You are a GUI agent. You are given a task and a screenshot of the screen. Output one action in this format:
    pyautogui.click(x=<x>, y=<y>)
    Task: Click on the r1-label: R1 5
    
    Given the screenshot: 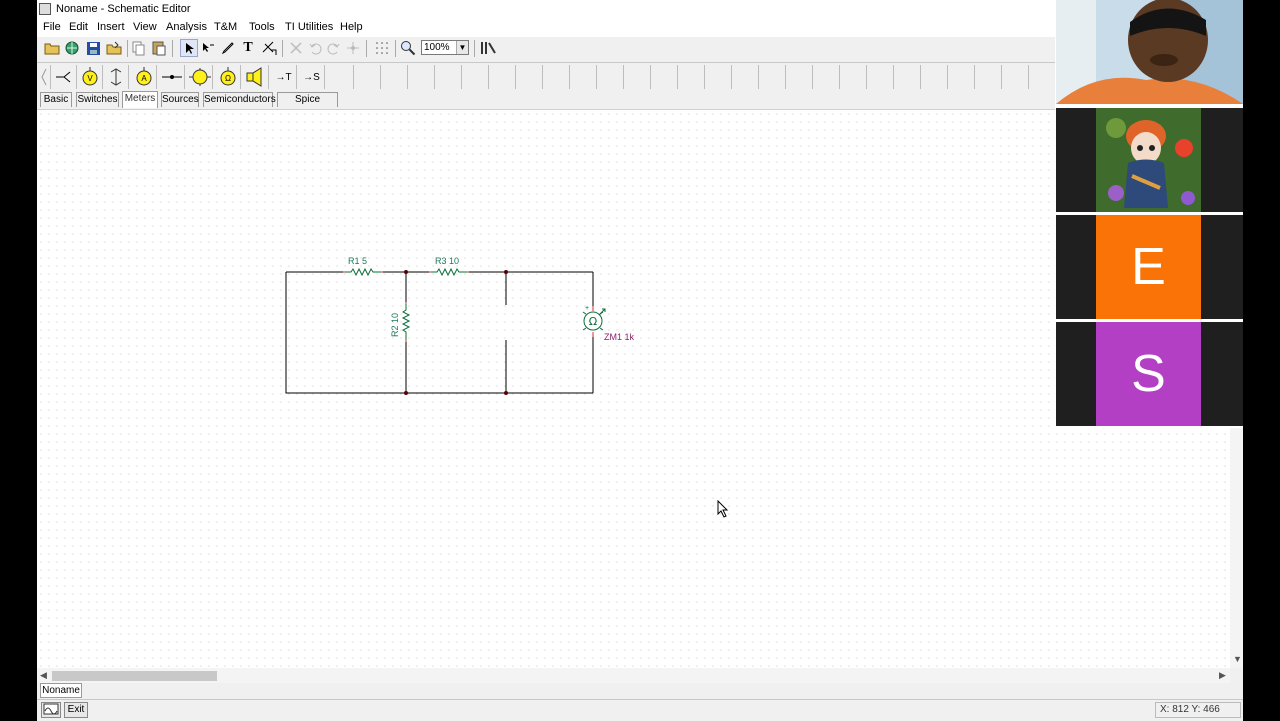 What is the action you would take?
    pyautogui.click(x=357, y=261)
    